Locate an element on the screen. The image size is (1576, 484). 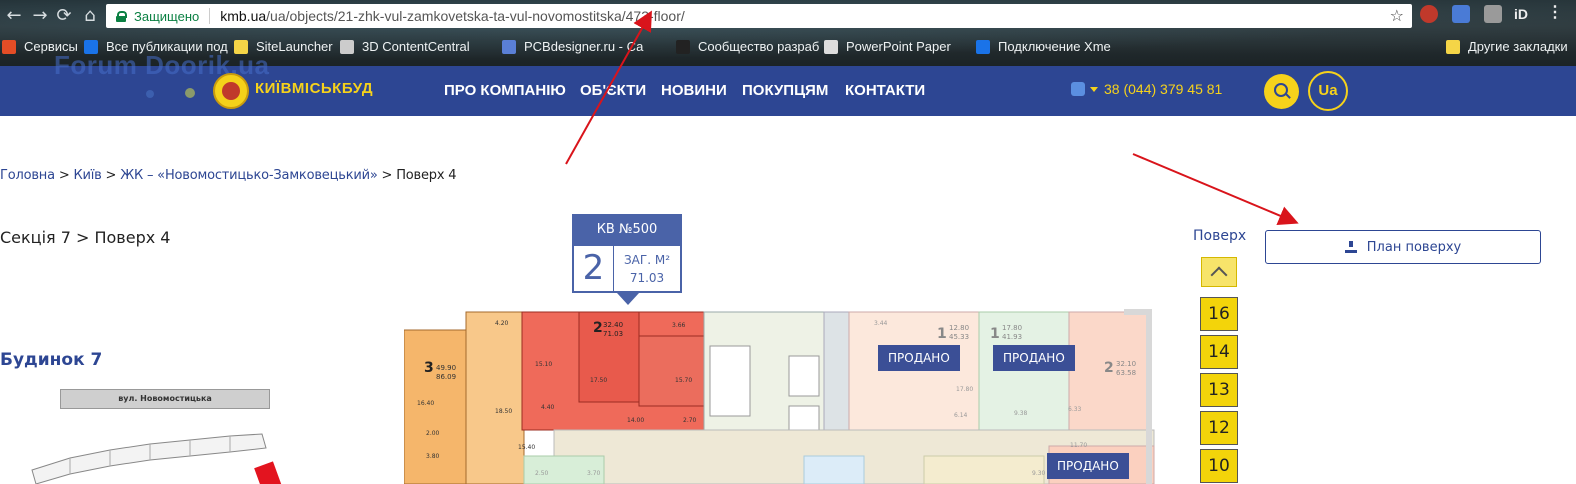
breadcrumb-current: Поверх 4 is located at coordinates (426, 175).